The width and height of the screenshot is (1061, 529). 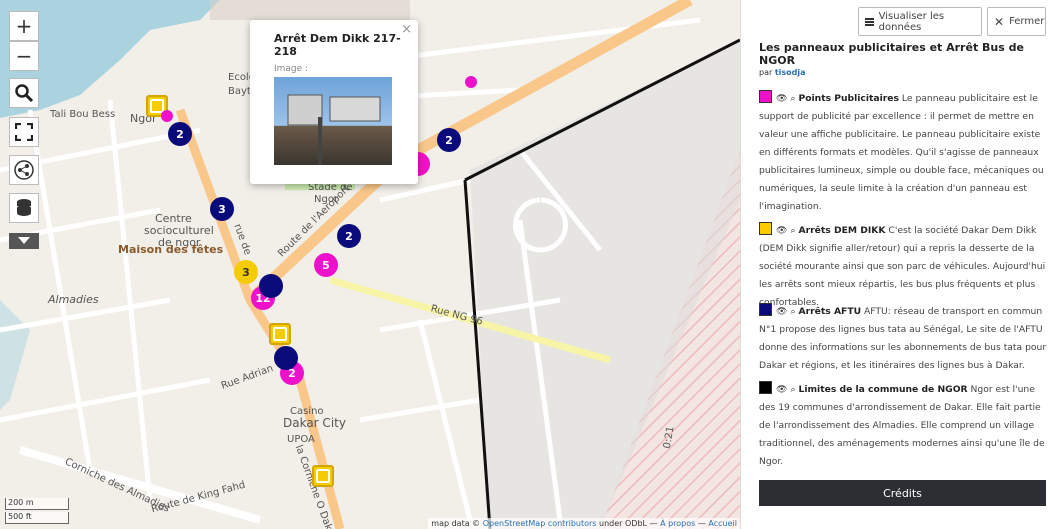 I want to click on search-icon, so click(x=24, y=93).